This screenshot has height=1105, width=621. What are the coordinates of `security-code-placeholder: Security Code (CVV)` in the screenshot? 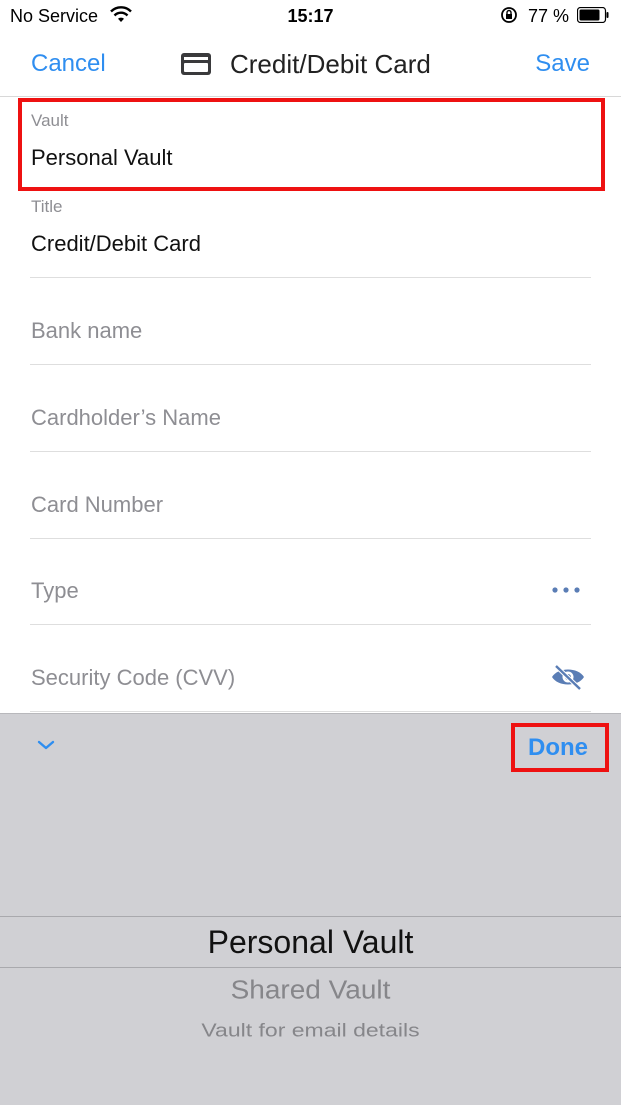 It's located at (133, 677).